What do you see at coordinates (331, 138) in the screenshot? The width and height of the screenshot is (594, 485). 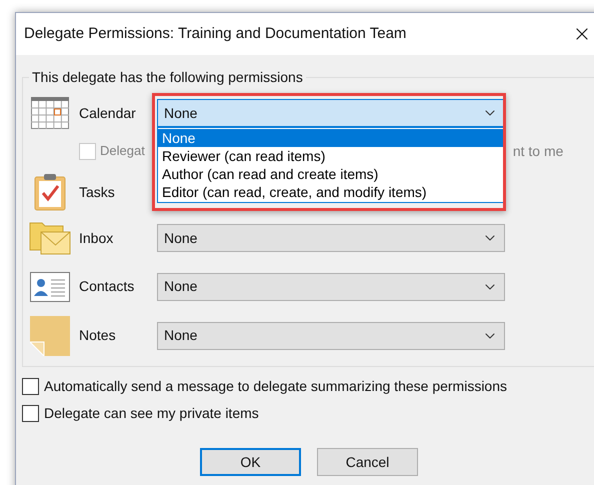 I see `dropdown-option: None` at bounding box center [331, 138].